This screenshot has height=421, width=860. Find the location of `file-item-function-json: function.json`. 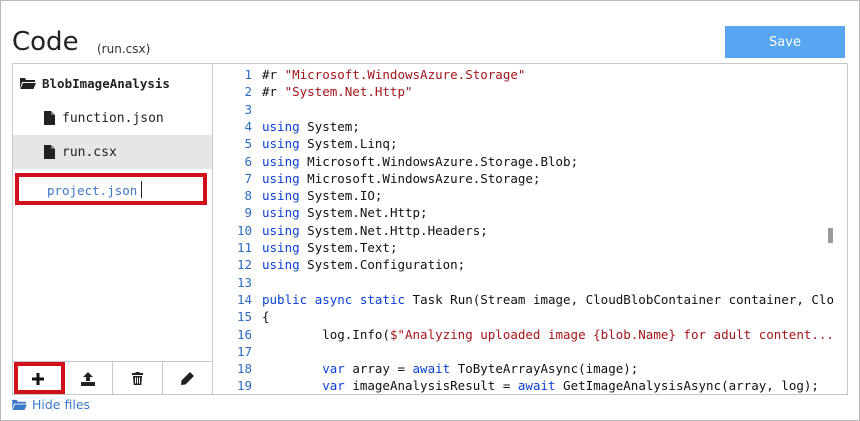

file-item-function-json: function.json is located at coordinates (112, 118).